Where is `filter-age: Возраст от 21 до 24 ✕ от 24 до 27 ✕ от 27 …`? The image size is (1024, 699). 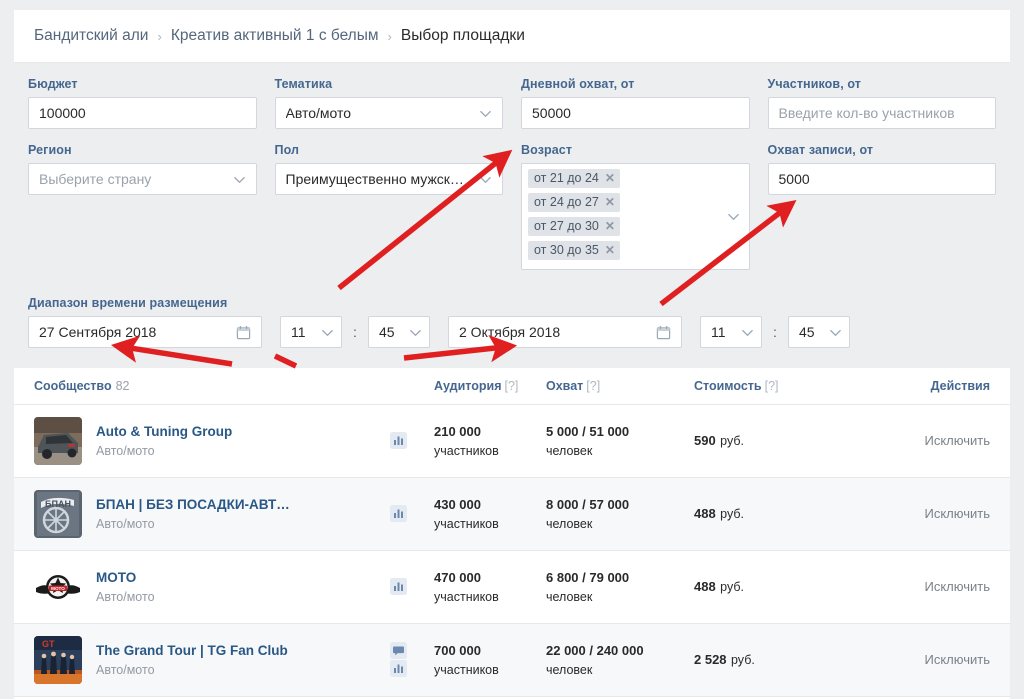 filter-age: Возраст от 21 до 24 ✕ от 24 до 27 ✕ от 27 … is located at coordinates (635, 206).